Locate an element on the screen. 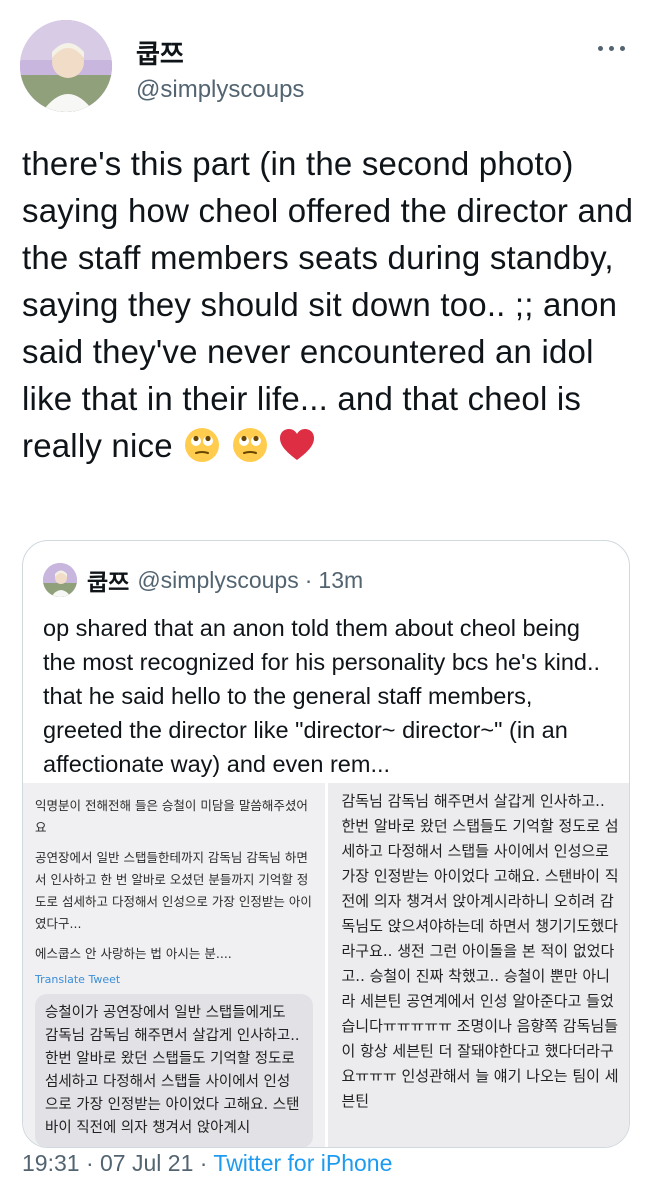  avatar is located at coordinates (66, 66).